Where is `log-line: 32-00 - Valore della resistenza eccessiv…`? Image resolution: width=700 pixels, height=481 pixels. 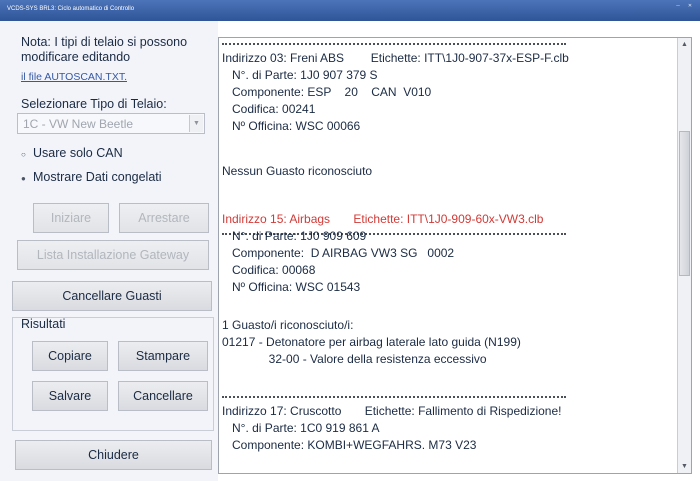 log-line: 32-00 - Valore della resistenza eccessiv… is located at coordinates (354, 359).